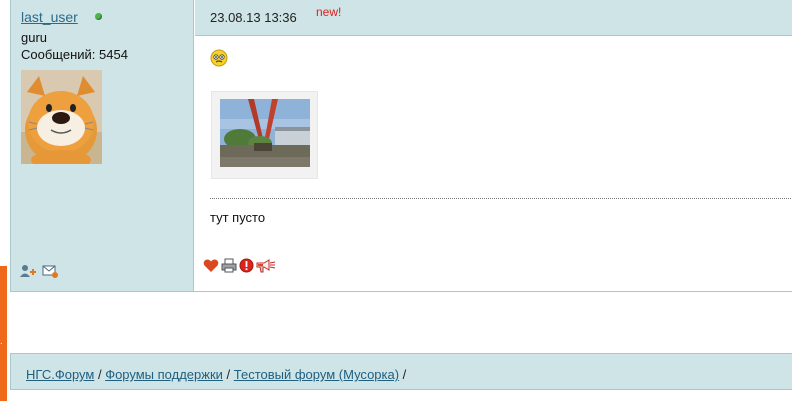 The height and width of the screenshot is (401, 792). What do you see at coordinates (264, 135) in the screenshot?
I see `image-thumbnail` at bounding box center [264, 135].